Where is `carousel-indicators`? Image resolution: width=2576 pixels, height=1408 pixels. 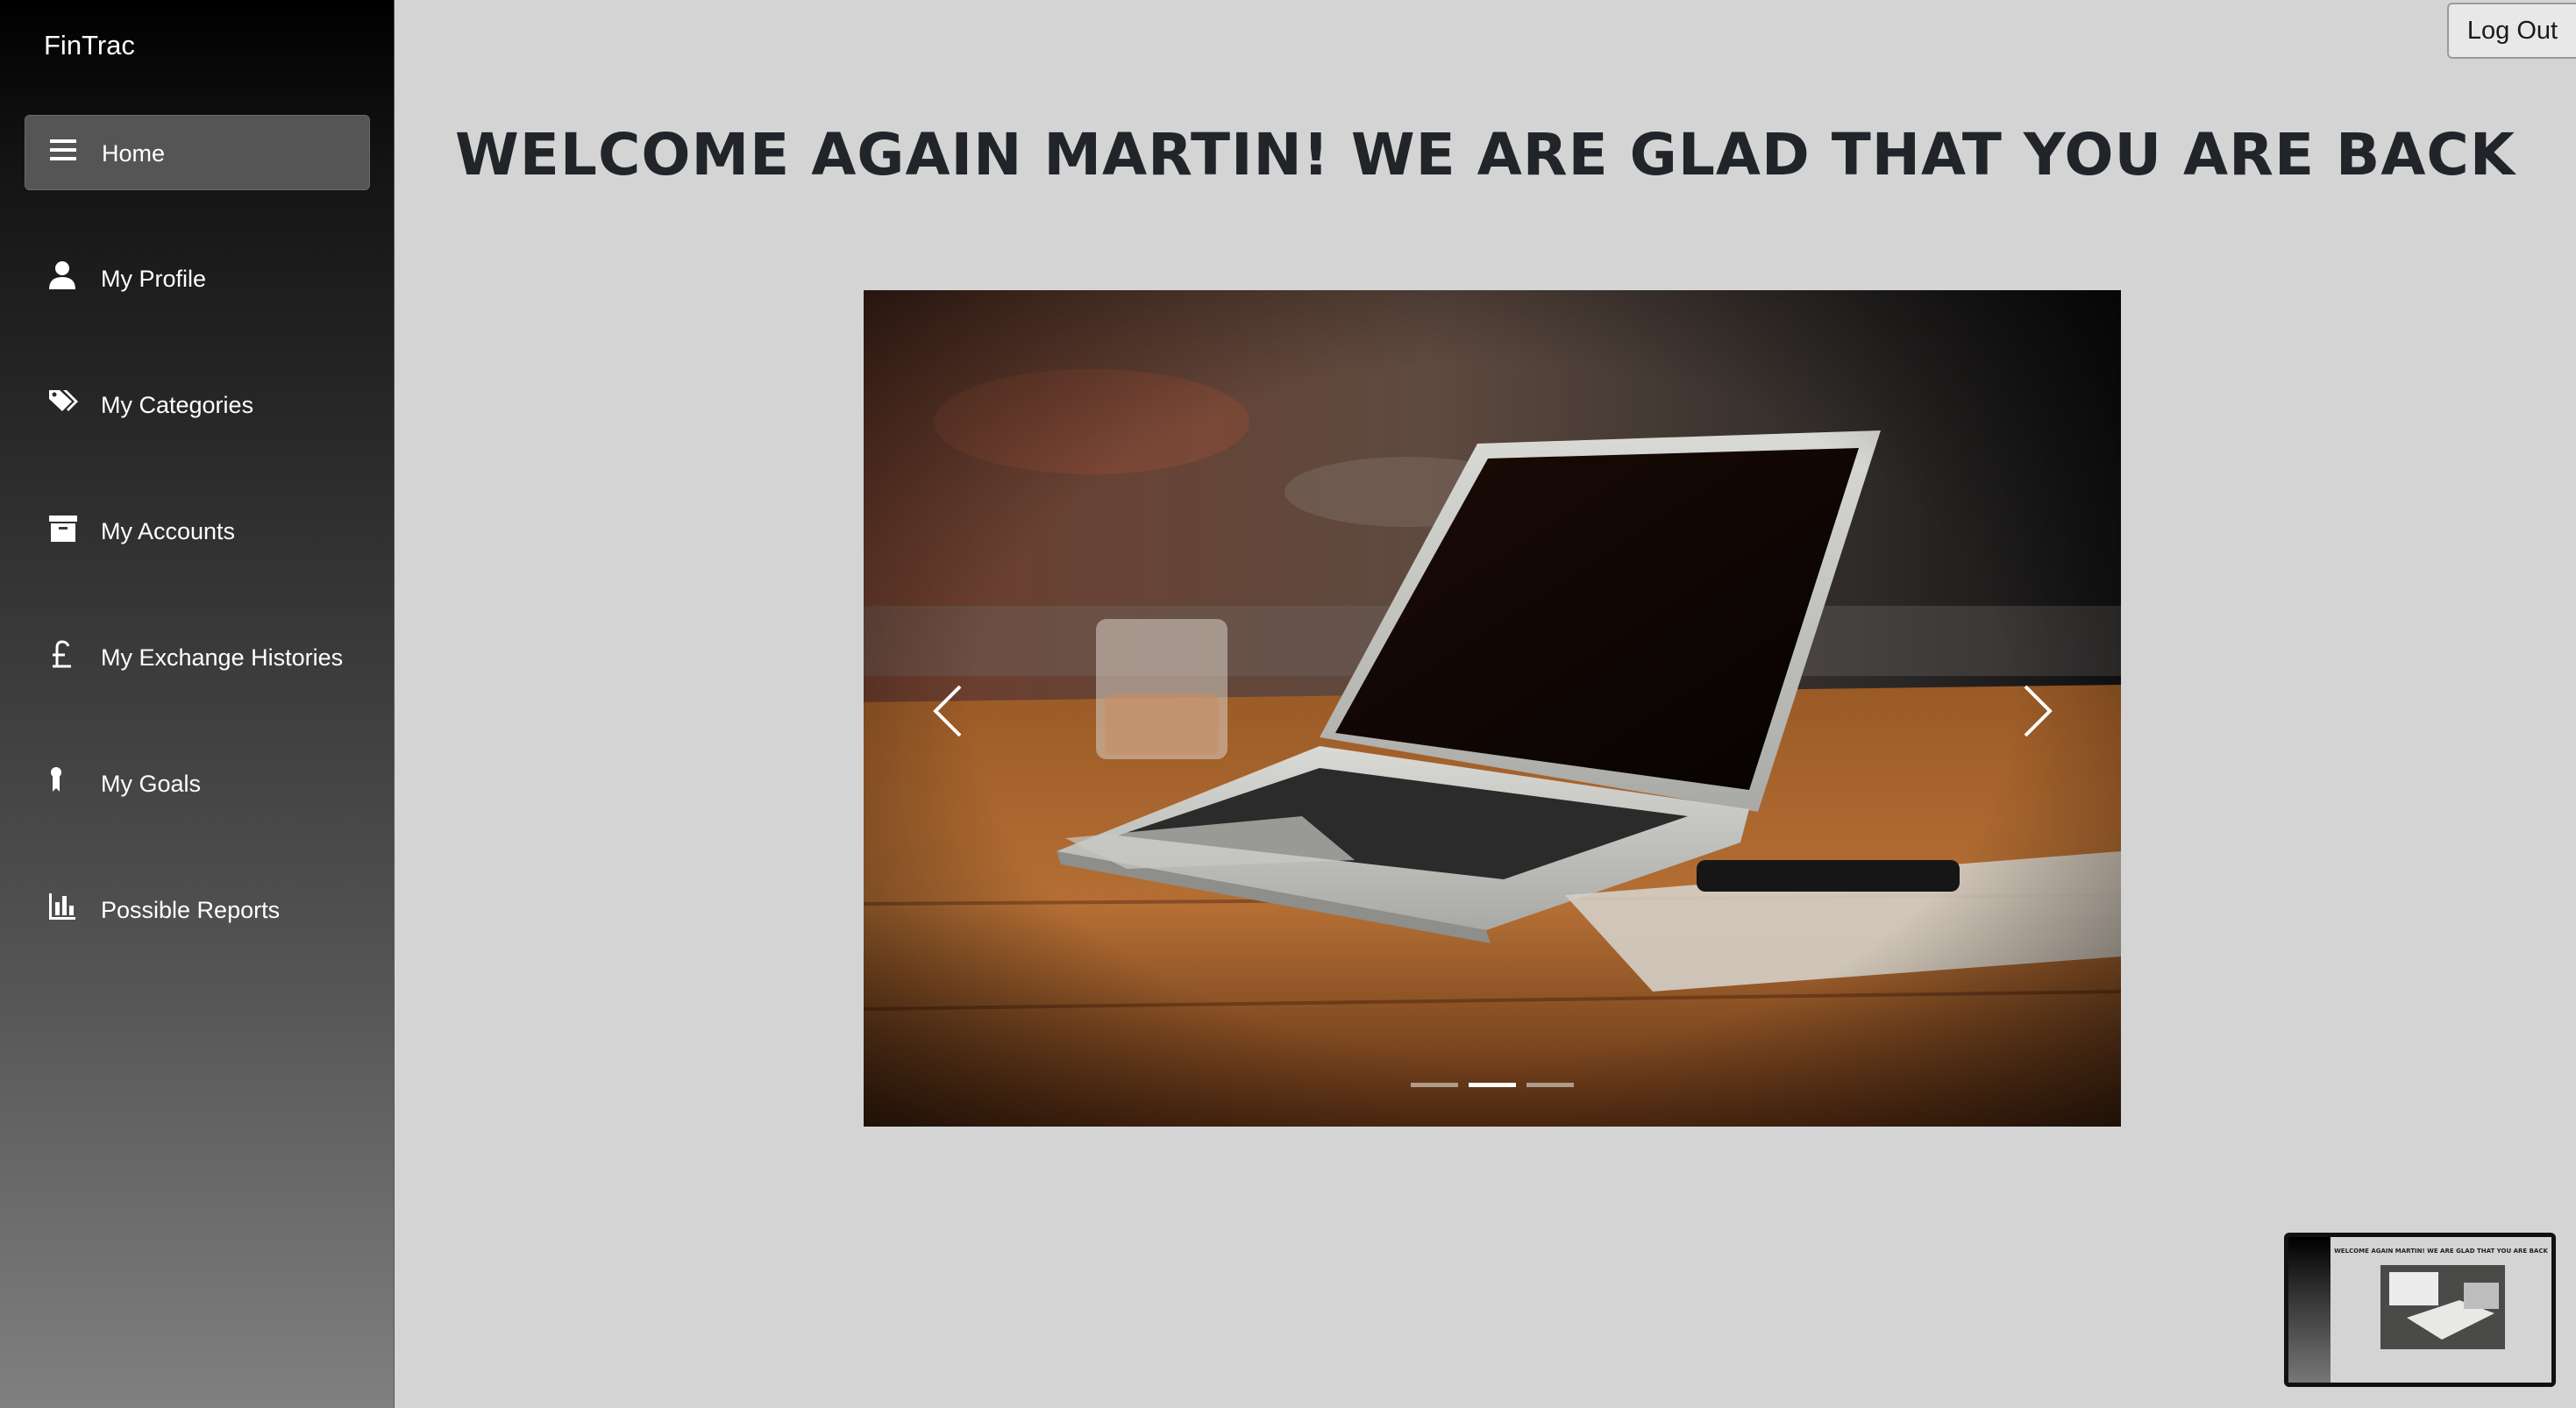 carousel-indicators is located at coordinates (1492, 1085).